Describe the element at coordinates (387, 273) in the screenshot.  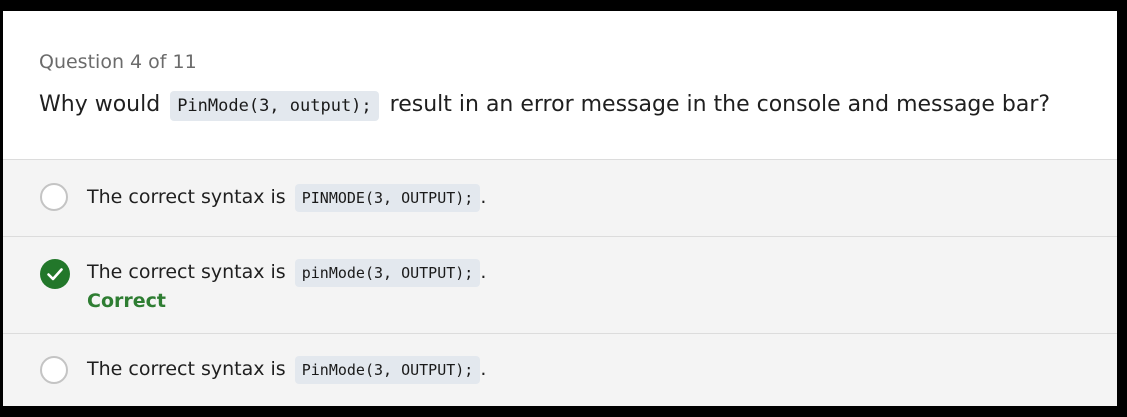
I see `option-code: pinMode(3, OUTPUT);` at that location.